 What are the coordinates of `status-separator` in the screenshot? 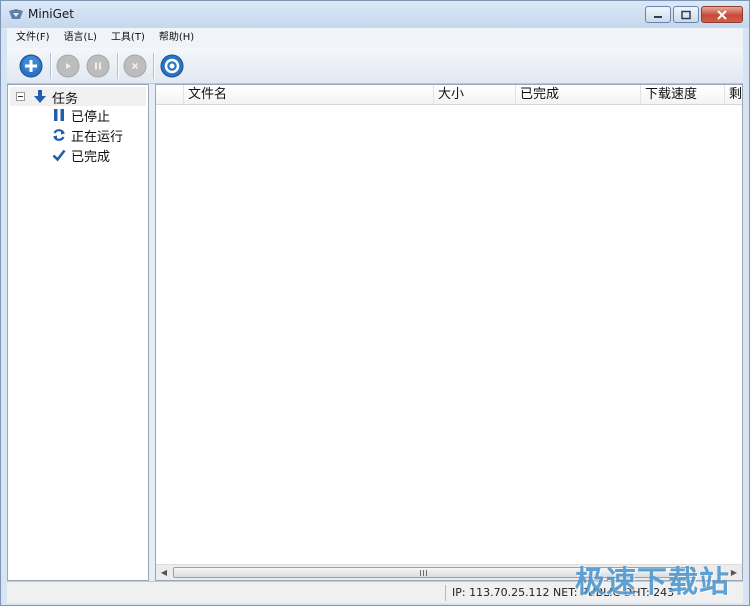 It's located at (445, 593).